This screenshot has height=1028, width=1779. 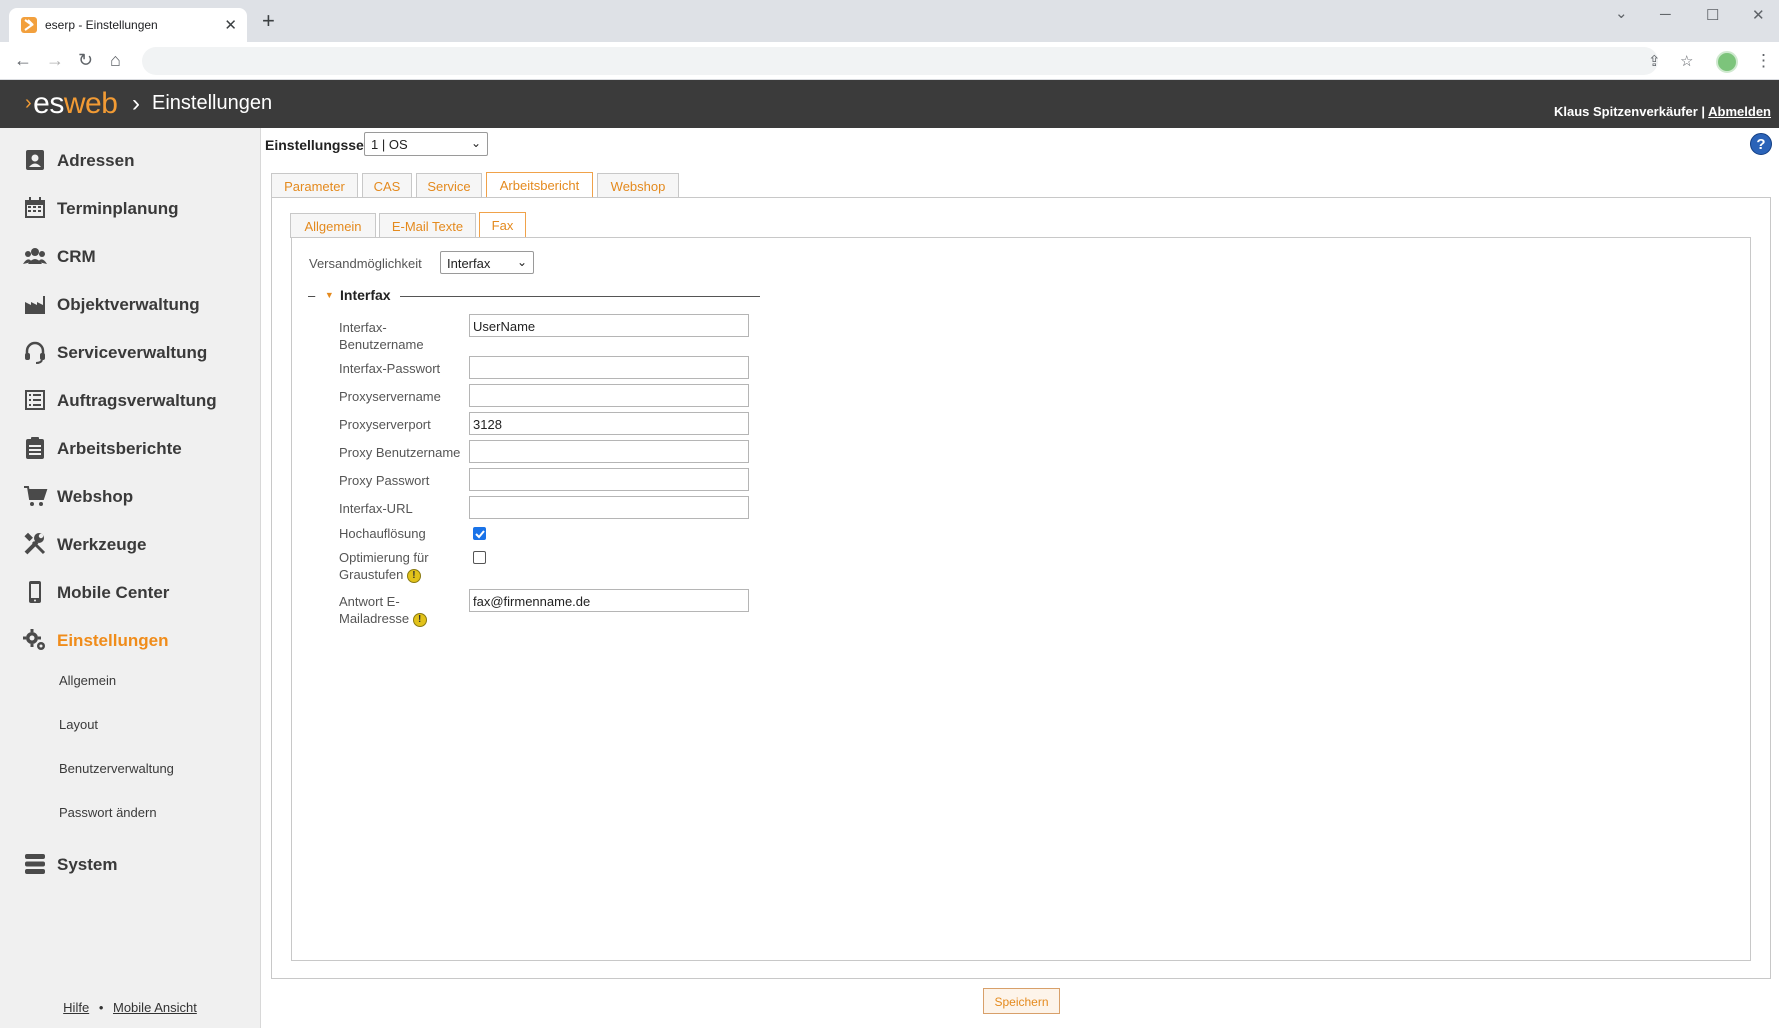 I want to click on sidebar-item-crm: CRM, so click(x=130, y=256).